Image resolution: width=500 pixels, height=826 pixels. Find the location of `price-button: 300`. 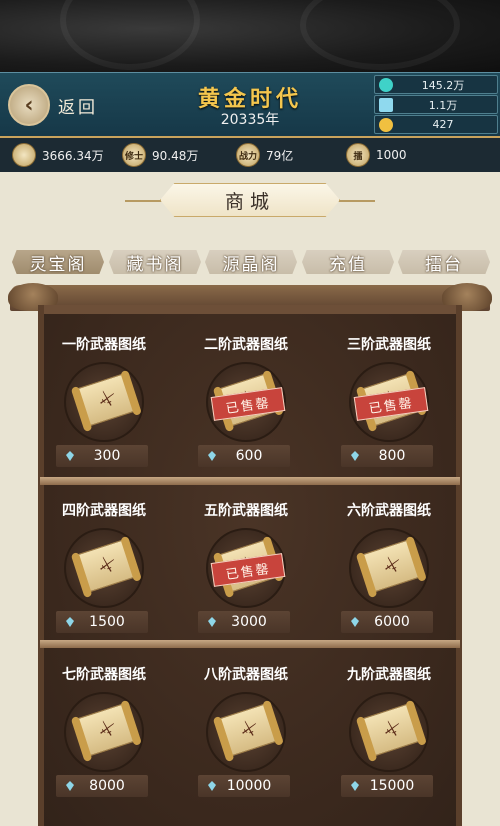

price-button: 300 is located at coordinates (102, 456).